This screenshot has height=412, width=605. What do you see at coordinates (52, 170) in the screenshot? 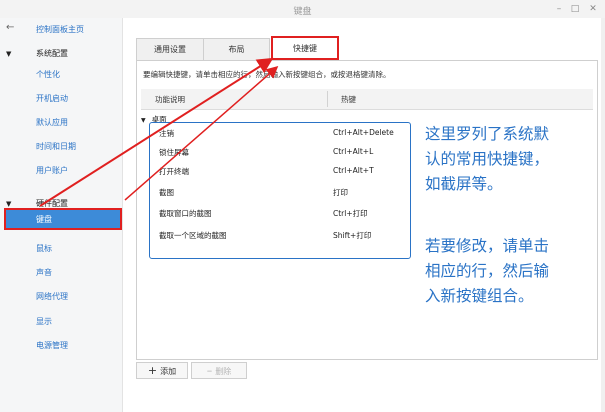
I see `sidebar-item-users: 用户账户` at bounding box center [52, 170].